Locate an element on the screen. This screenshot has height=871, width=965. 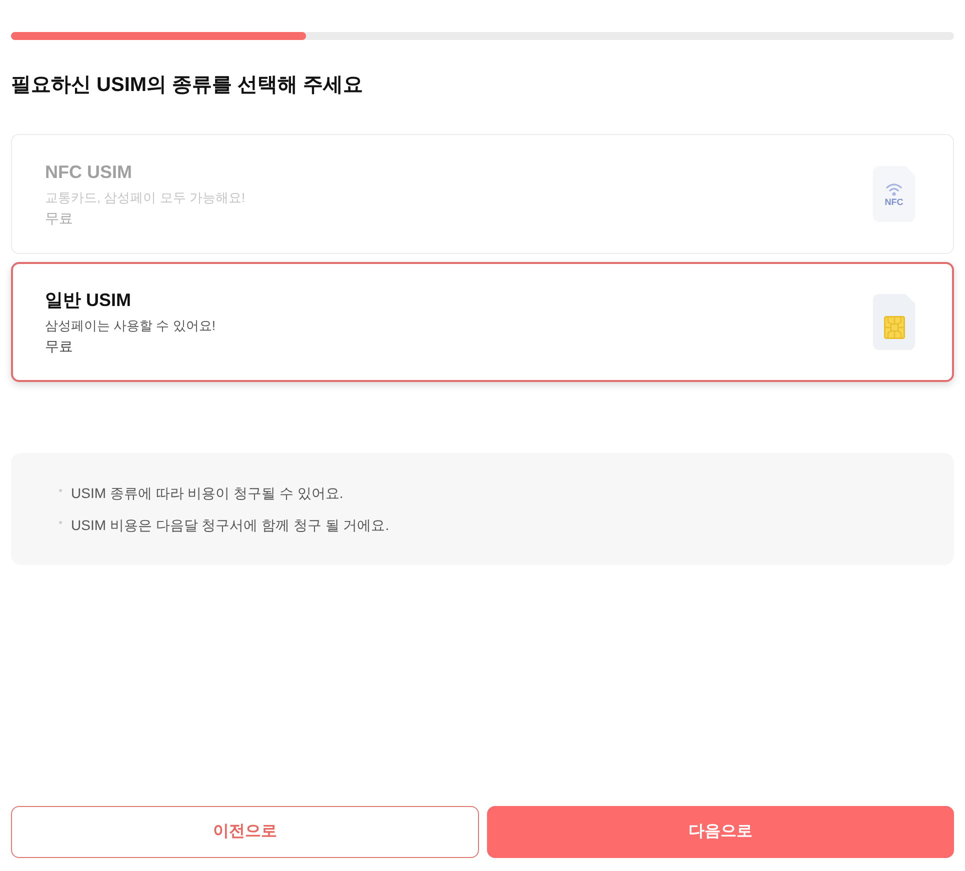
option-name: NFC USIM is located at coordinates (89, 172).